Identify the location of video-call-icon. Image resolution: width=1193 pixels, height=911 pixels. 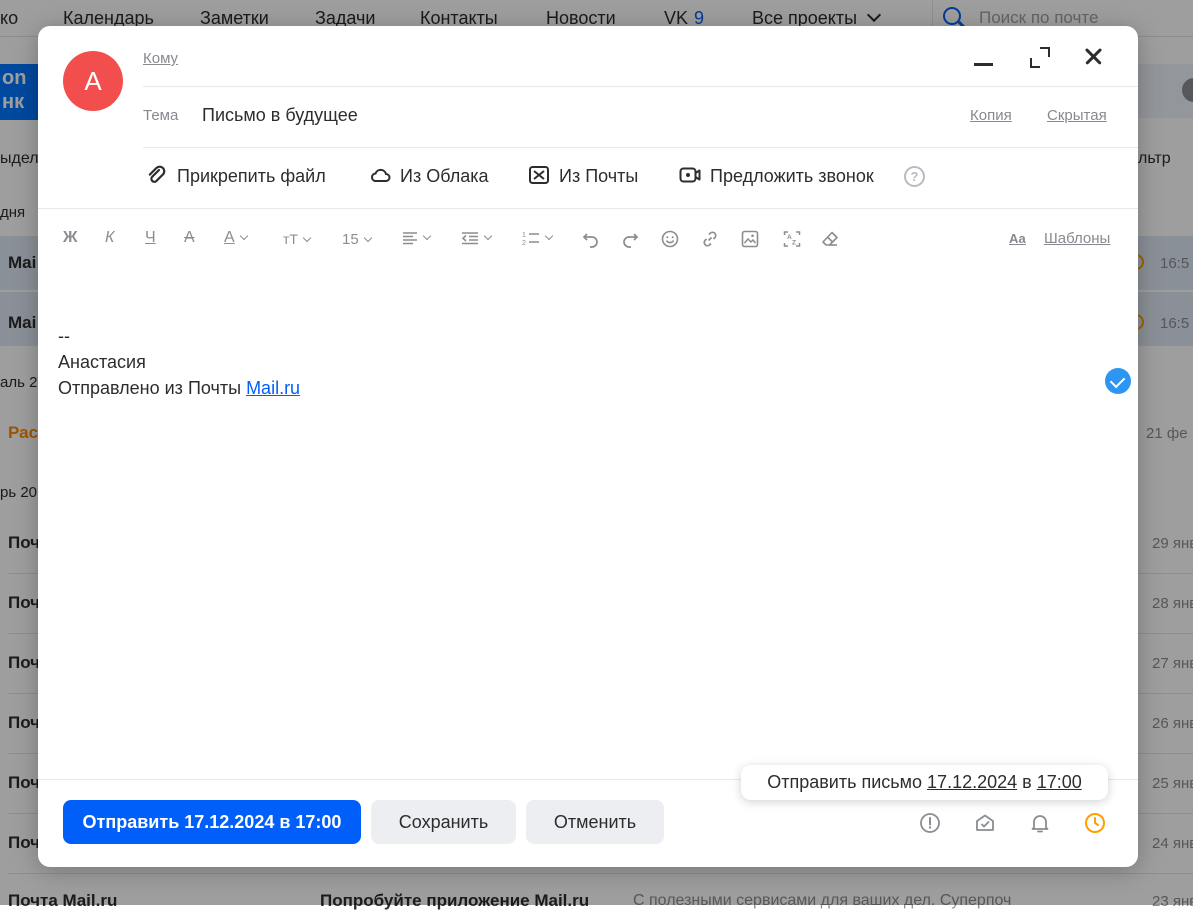
(690, 175).